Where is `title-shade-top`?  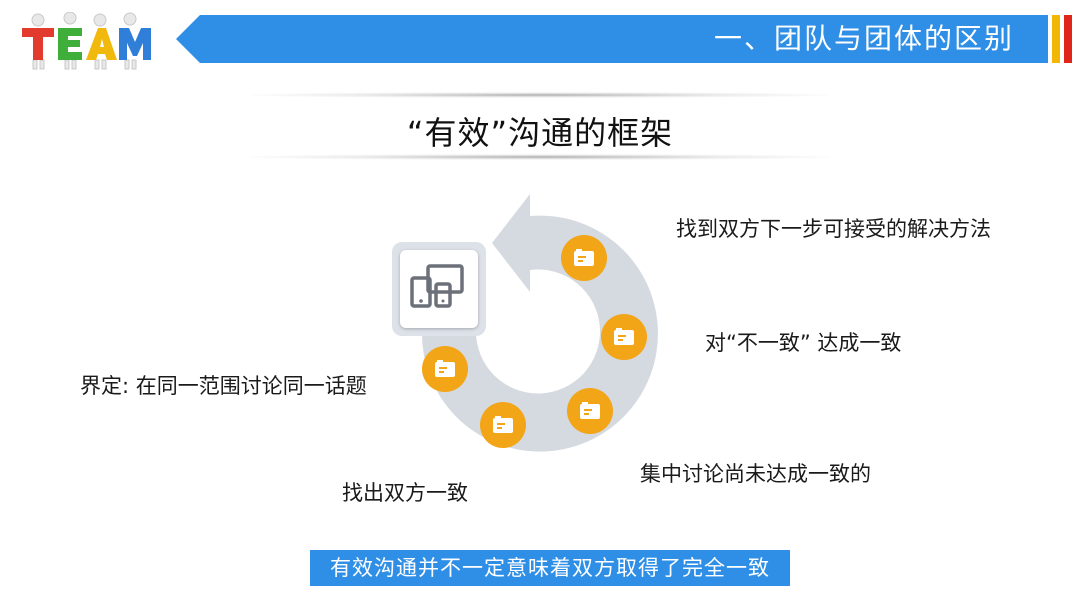 title-shade-top is located at coordinates (540, 95).